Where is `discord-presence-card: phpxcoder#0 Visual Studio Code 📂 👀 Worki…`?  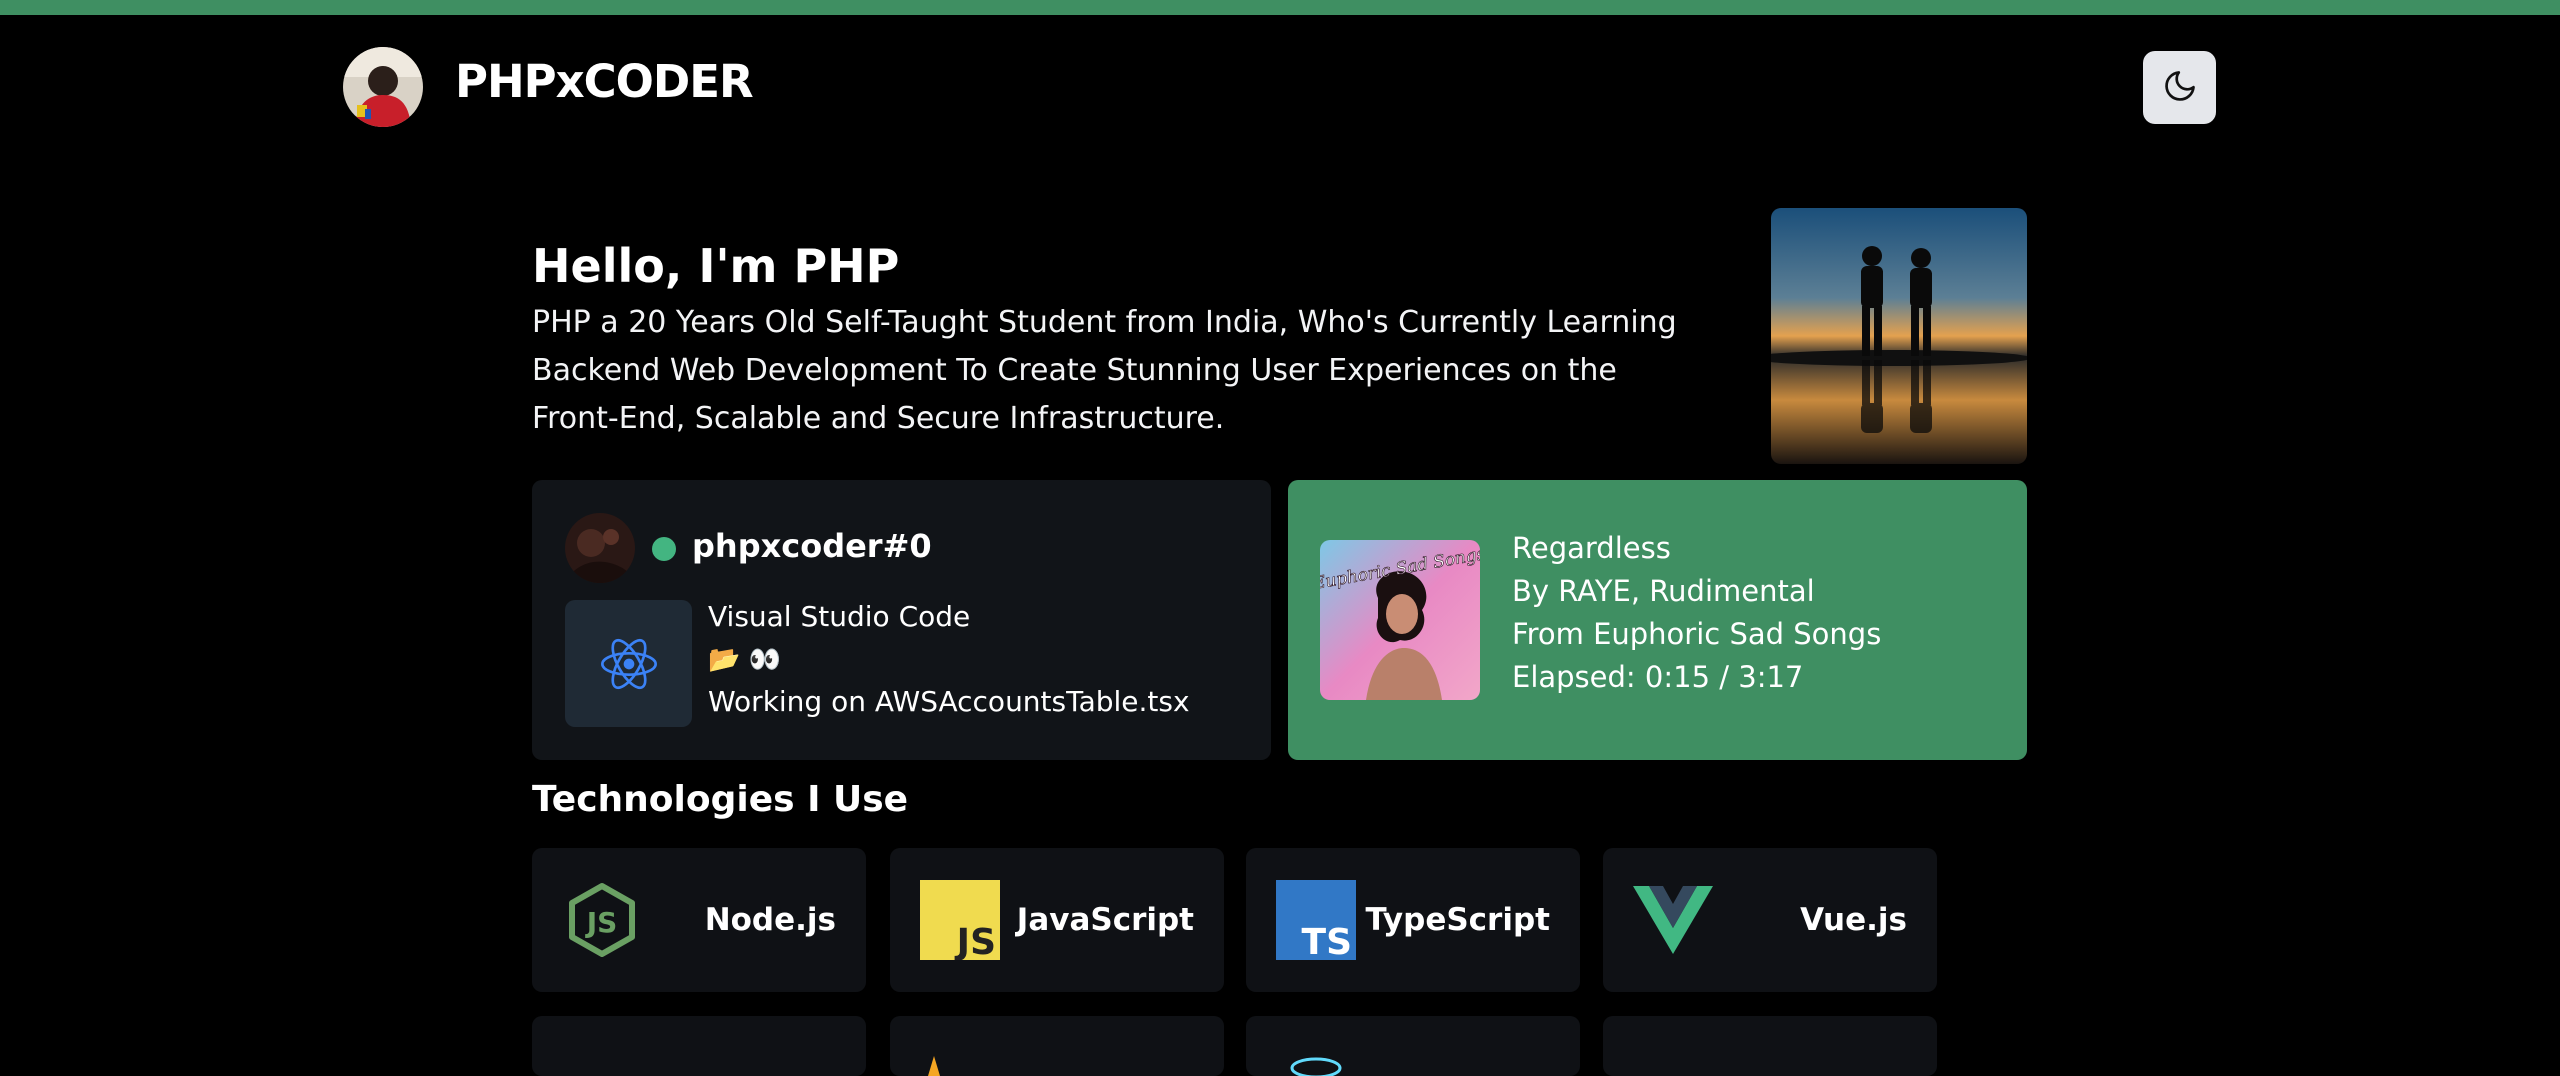 discord-presence-card: phpxcoder#0 Visual Studio Code 📂 👀 Worki… is located at coordinates (901, 620).